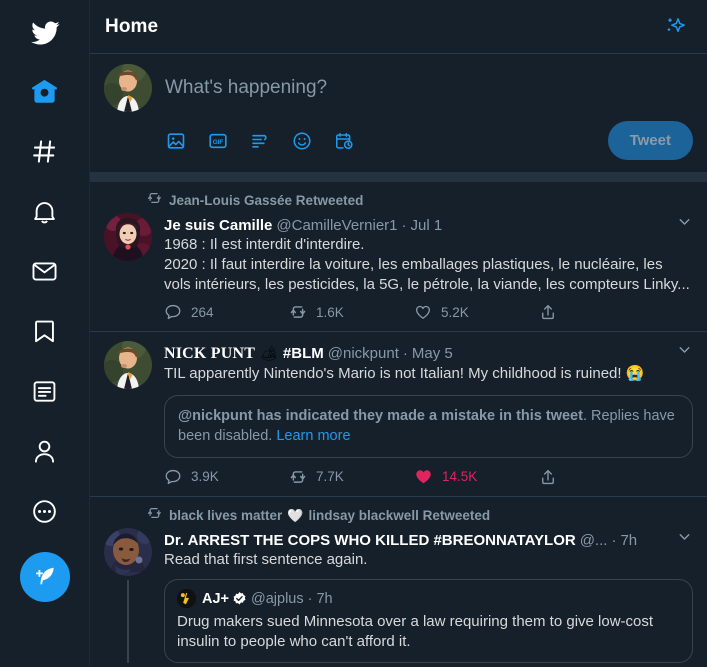 The width and height of the screenshot is (707, 667). What do you see at coordinates (398, 200) in the screenshot?
I see `retweet-context: Jean-Louis Gassée Retweeted` at bounding box center [398, 200].